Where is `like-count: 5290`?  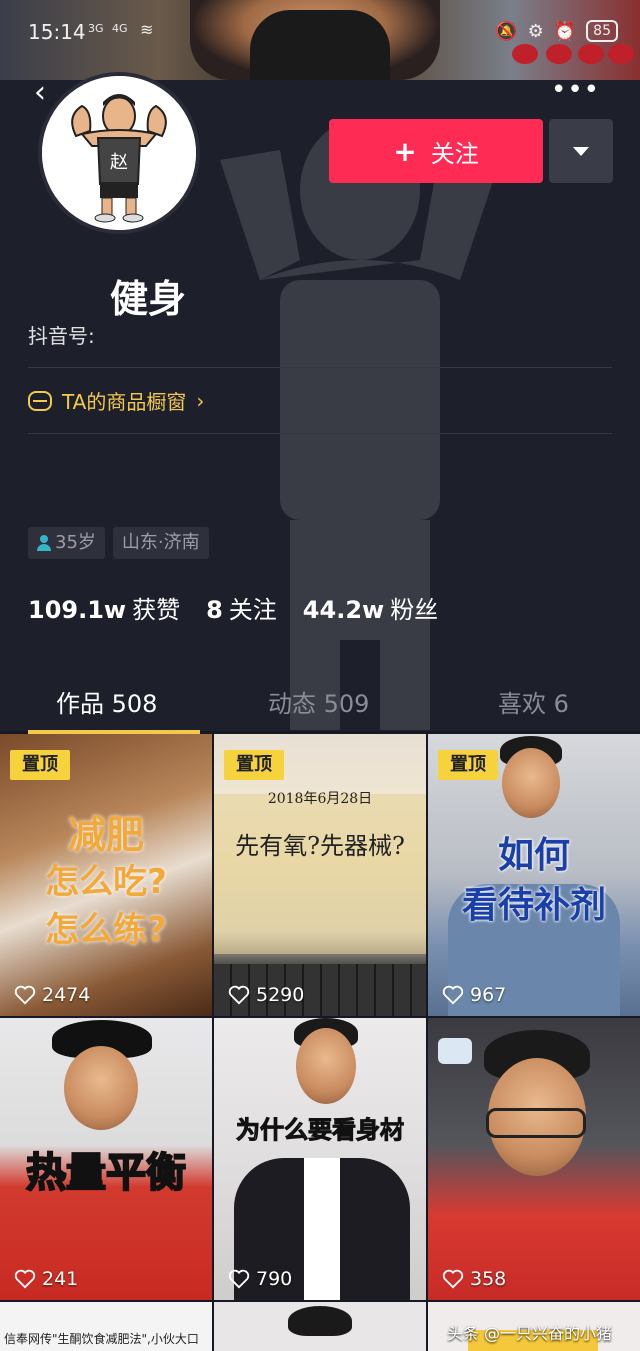
like-count: 5290 is located at coordinates (266, 995).